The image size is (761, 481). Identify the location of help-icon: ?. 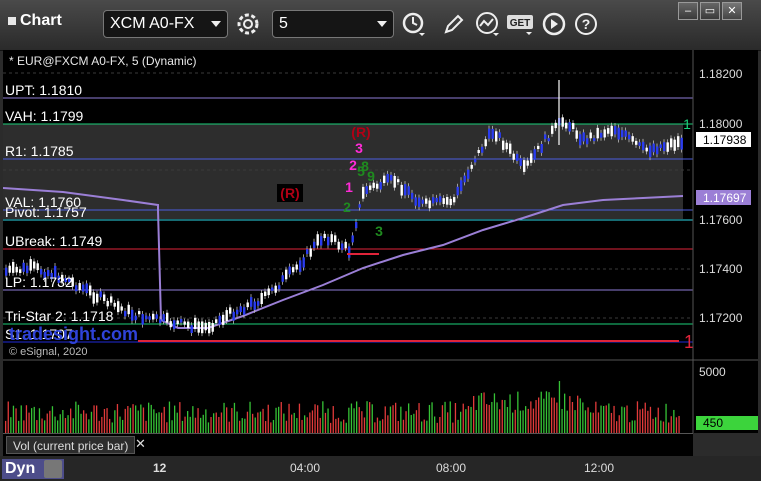
(586, 24).